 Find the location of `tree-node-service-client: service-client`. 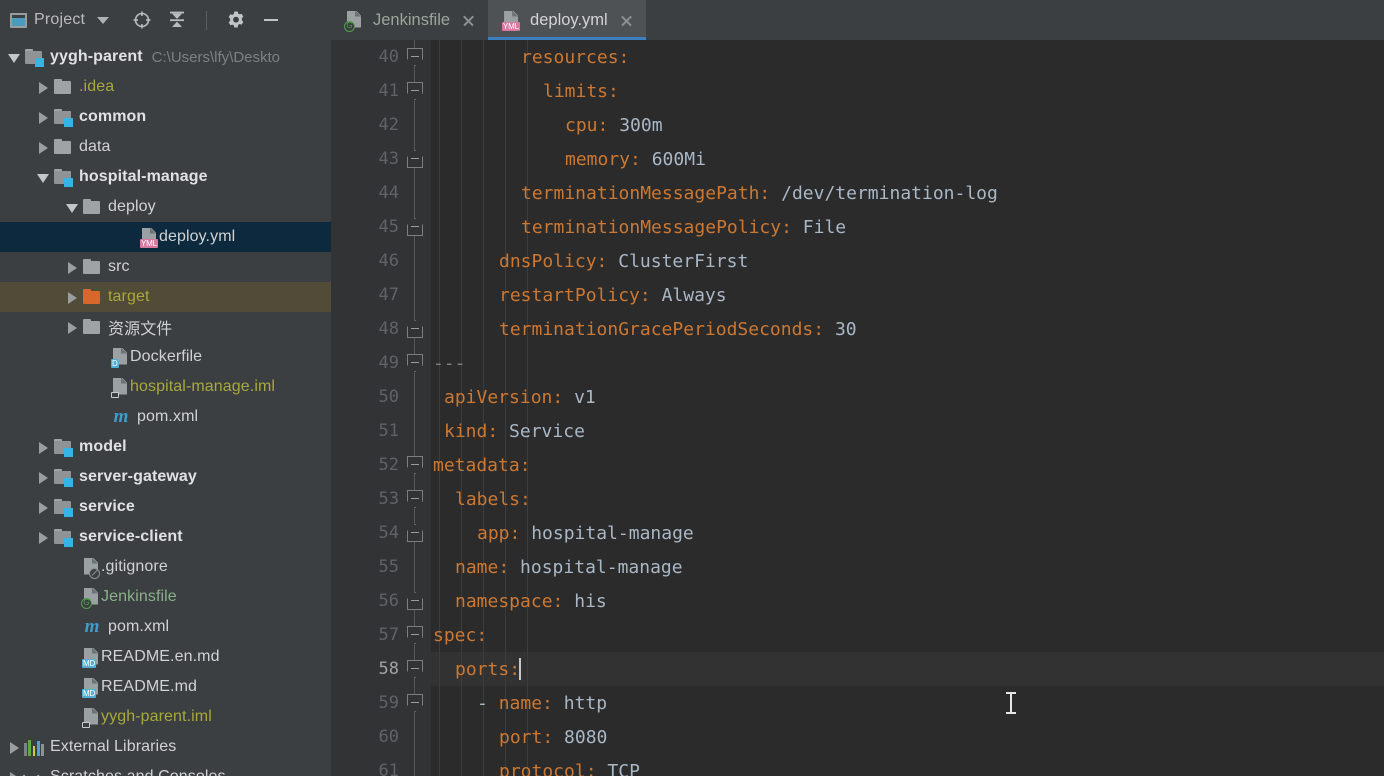

tree-node-service-client: service-client is located at coordinates (165, 537).